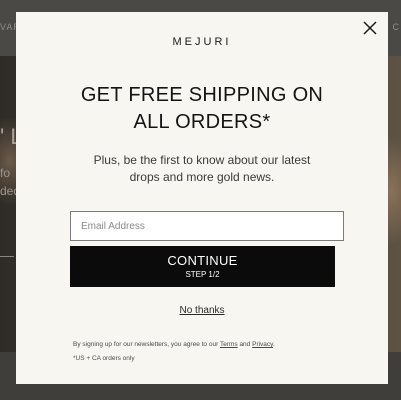 Image resolution: width=401 pixels, height=400 pixels. I want to click on shipping-note: *US + CA orders only, so click(104, 358).